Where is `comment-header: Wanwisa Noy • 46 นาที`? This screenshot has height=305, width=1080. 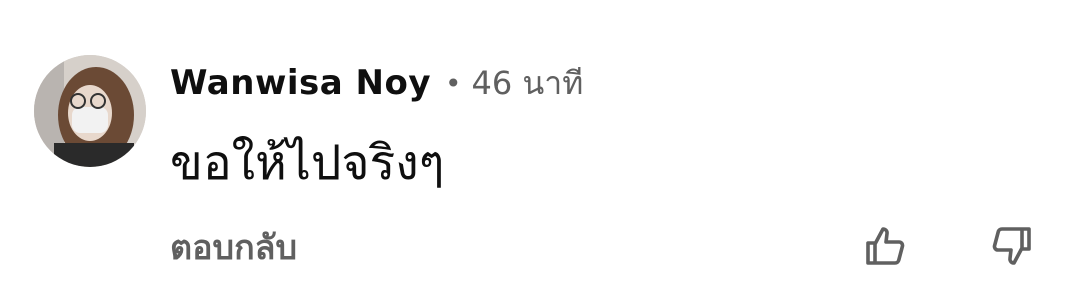
comment-header: Wanwisa Noy • 46 นาที is located at coordinates (376, 83).